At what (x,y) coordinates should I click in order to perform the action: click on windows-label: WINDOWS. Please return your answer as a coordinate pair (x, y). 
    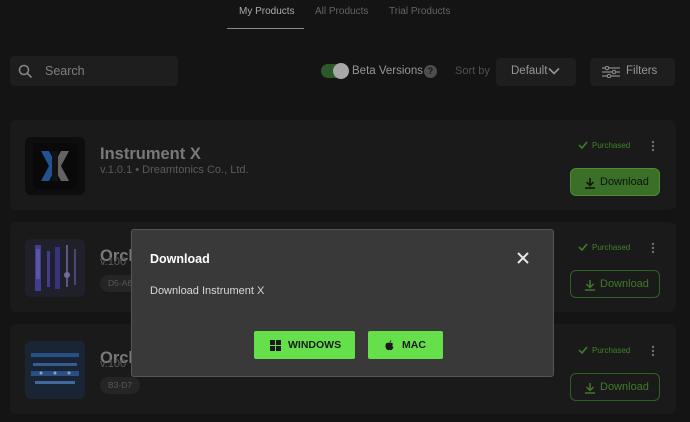
    Looking at the image, I should click on (315, 345).